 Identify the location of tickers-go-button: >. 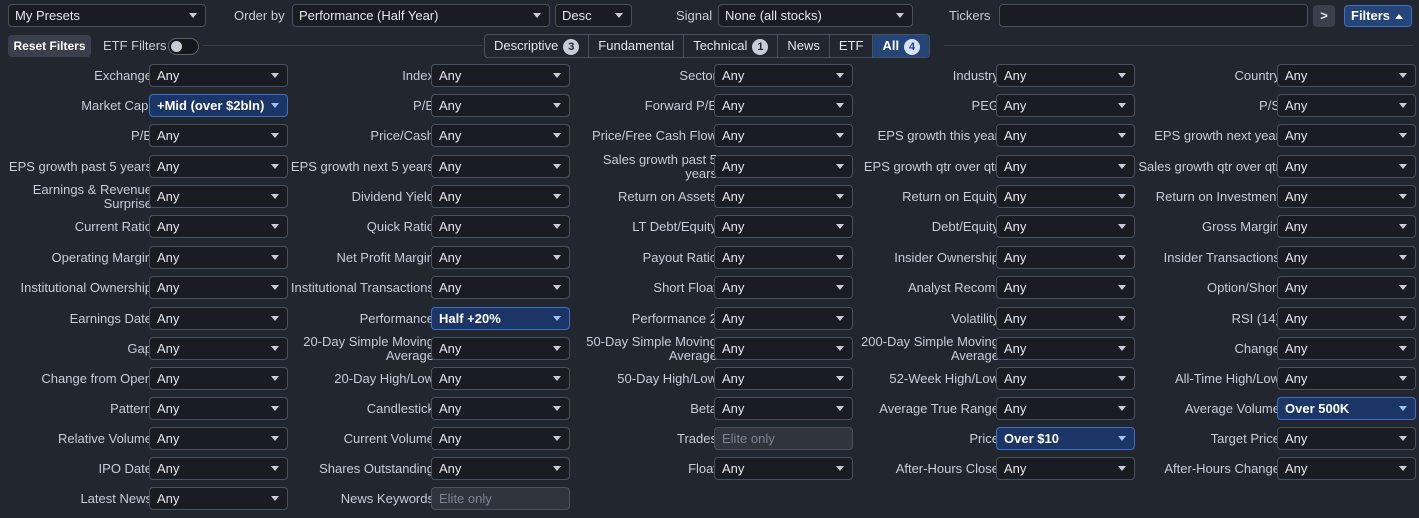
(1324, 16).